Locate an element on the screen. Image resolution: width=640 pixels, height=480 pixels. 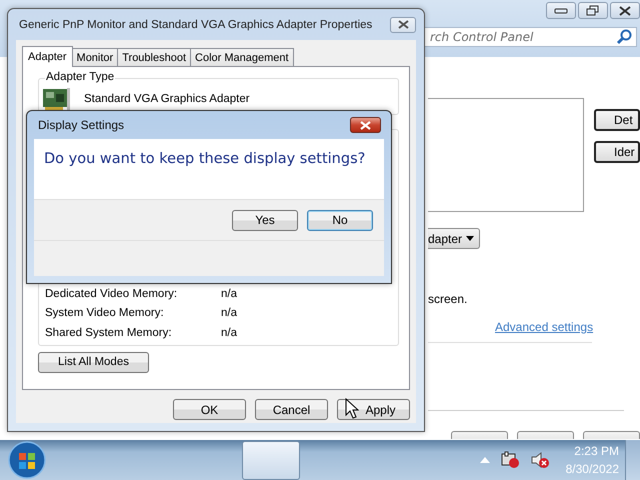
side-button: Det is located at coordinates (617, 120).